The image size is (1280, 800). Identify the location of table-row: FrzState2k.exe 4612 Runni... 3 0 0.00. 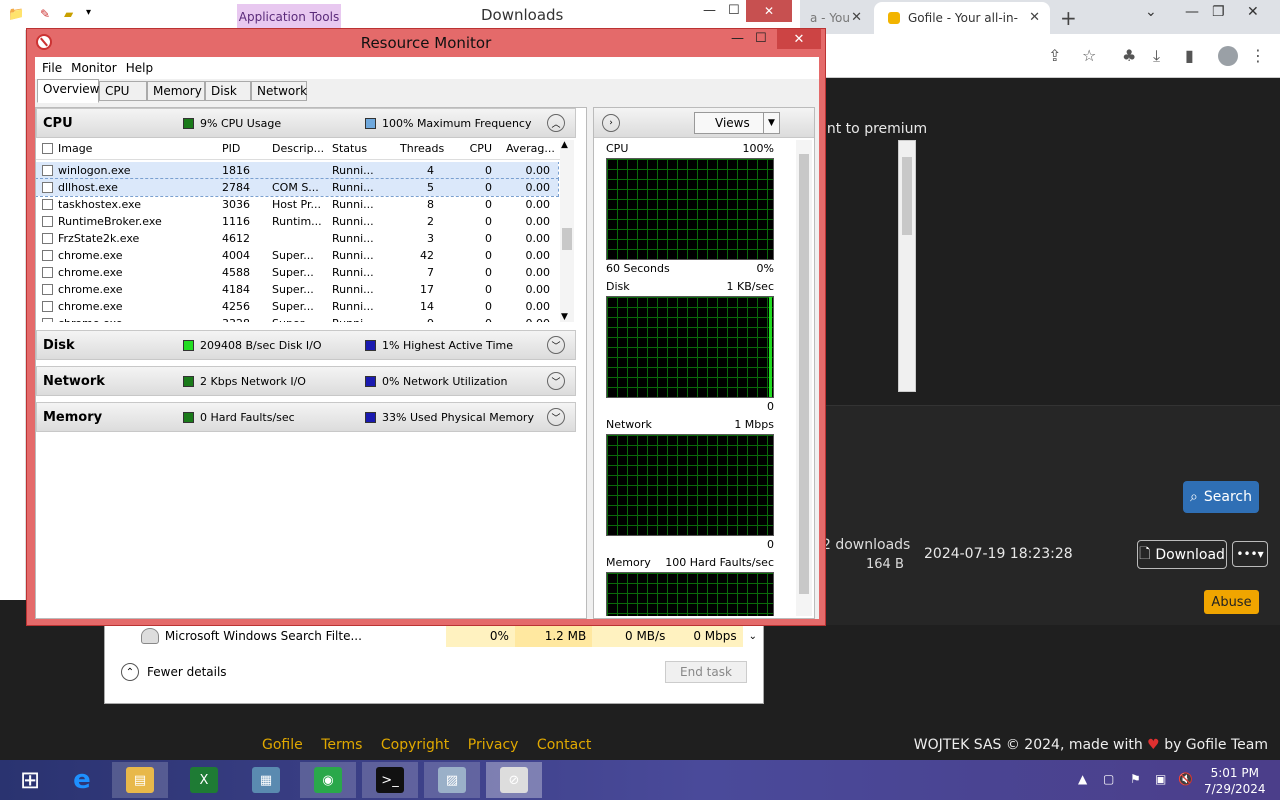
(297, 238).